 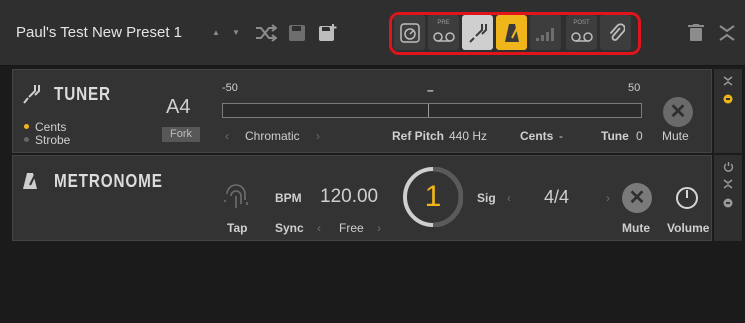 What do you see at coordinates (108, 181) in the screenshot?
I see `metronome-title: METRONOME` at bounding box center [108, 181].